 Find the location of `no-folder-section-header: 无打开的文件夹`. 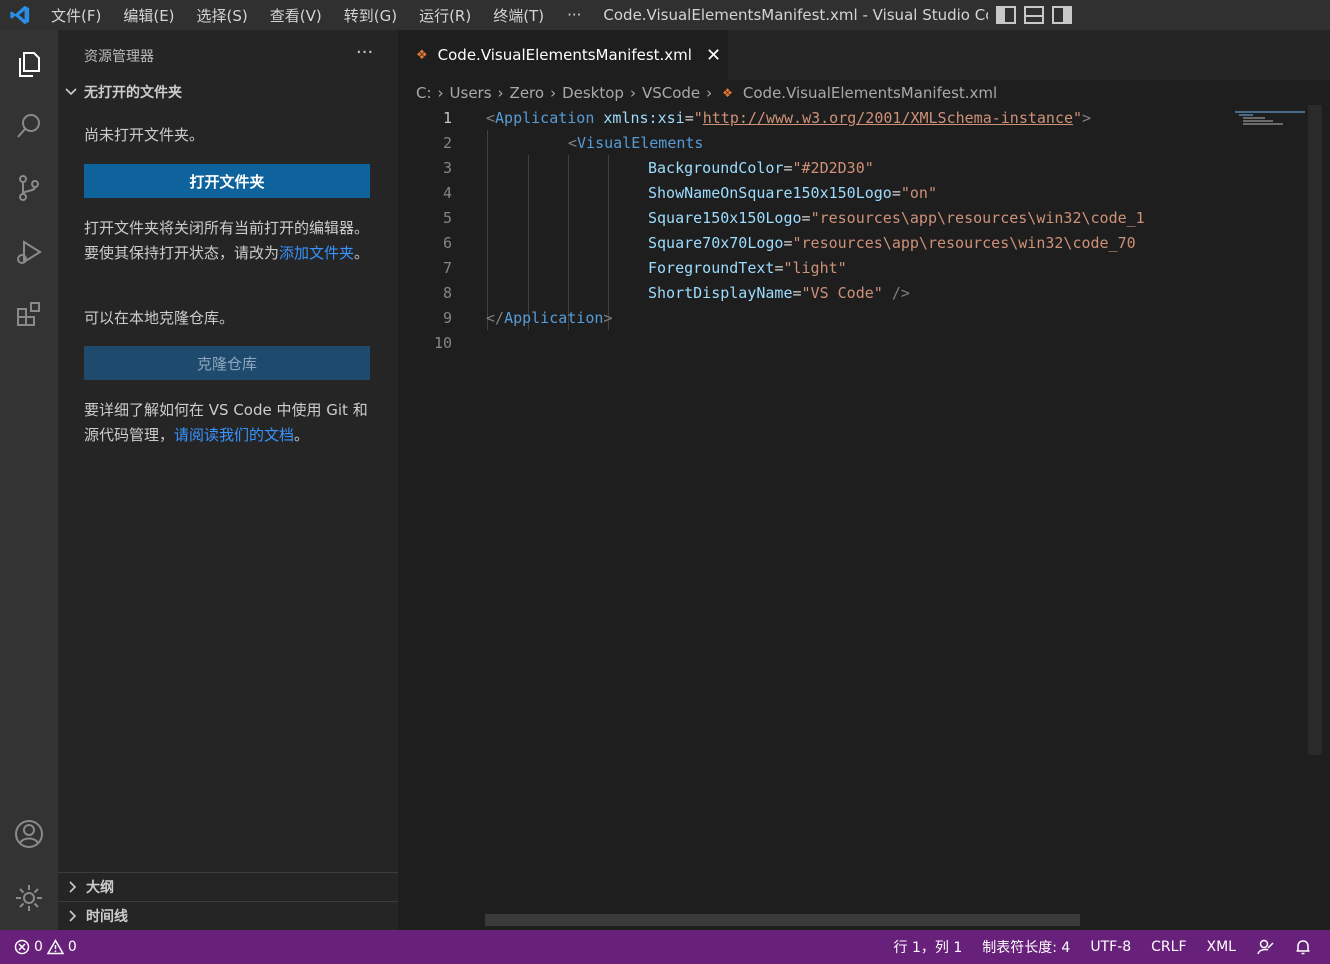

no-folder-section-header: 无打开的文件夹 is located at coordinates (123, 92).